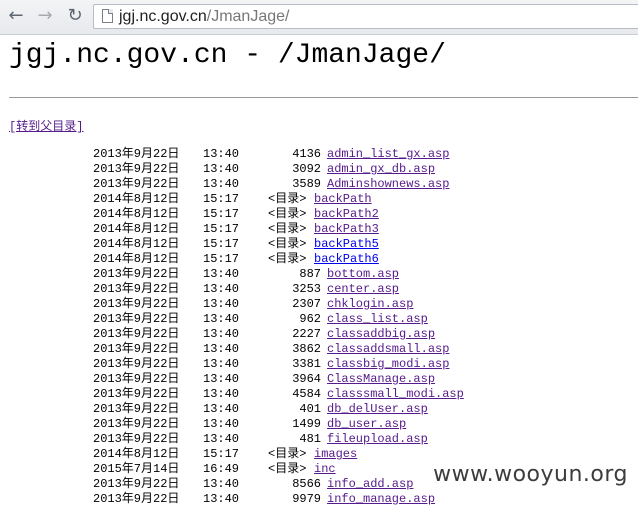 The image size is (638, 507). I want to click on directory-link: backPath5, so click(346, 244).